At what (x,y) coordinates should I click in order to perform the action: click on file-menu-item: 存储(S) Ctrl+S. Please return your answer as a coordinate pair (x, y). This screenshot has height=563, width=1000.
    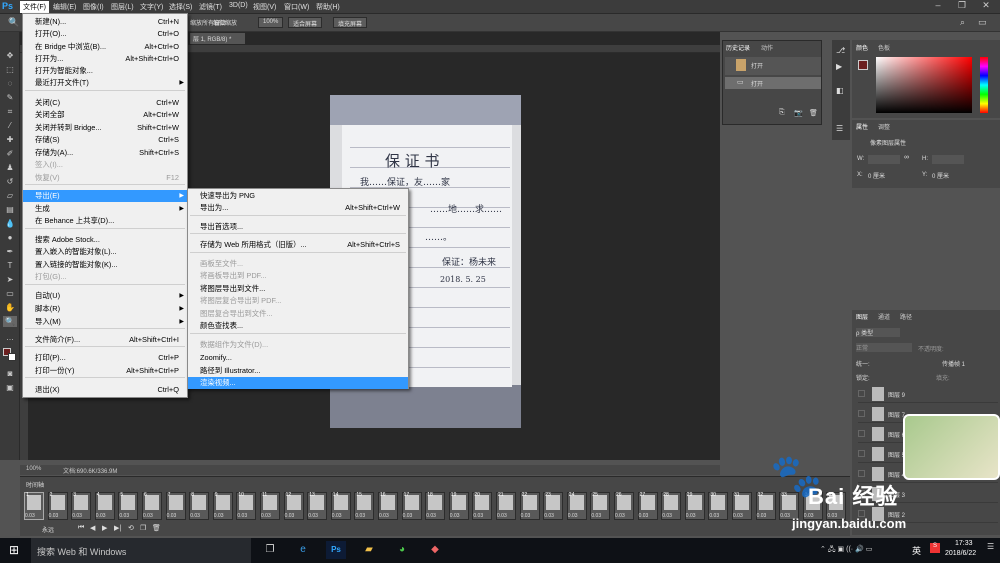
    Looking at the image, I should click on (105, 140).